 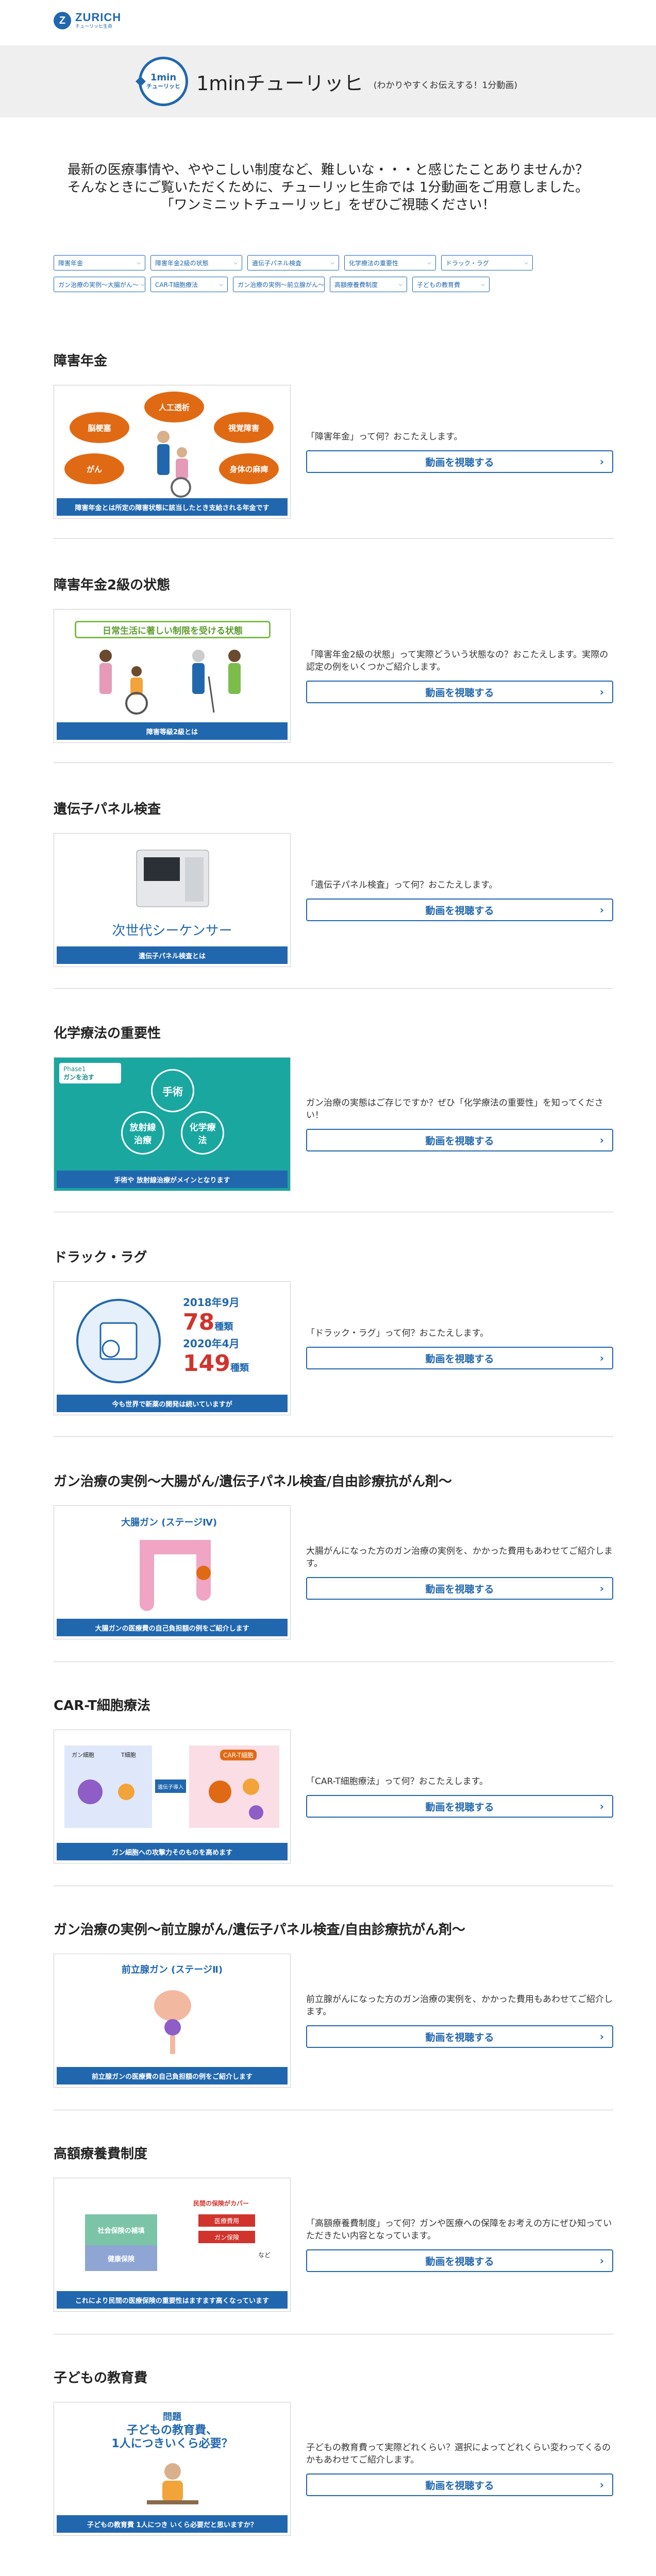 What do you see at coordinates (62, 20) in the screenshot?
I see `zurich-logo-icon: Z` at bounding box center [62, 20].